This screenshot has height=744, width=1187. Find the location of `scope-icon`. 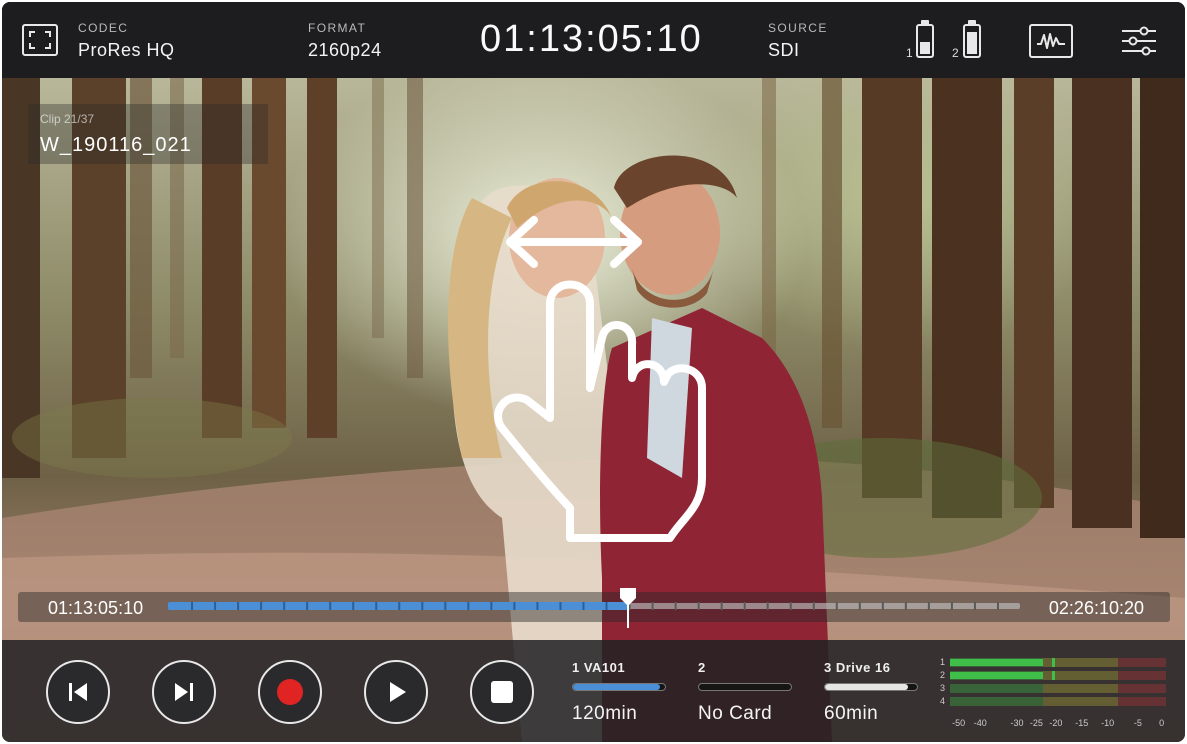

scope-icon is located at coordinates (1051, 41).